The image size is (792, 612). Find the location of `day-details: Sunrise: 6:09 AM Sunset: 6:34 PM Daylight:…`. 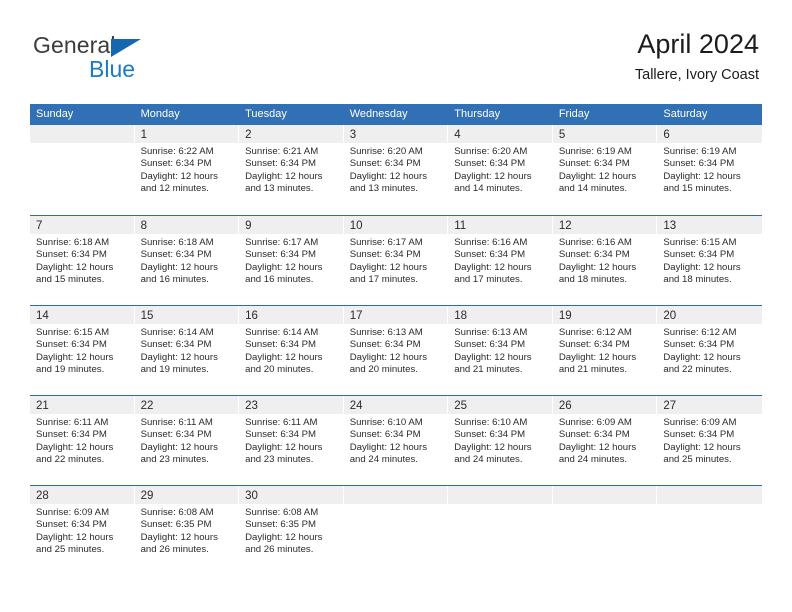

day-details: Sunrise: 6:09 AM Sunset: 6:34 PM Daylight:… is located at coordinates (709, 440).